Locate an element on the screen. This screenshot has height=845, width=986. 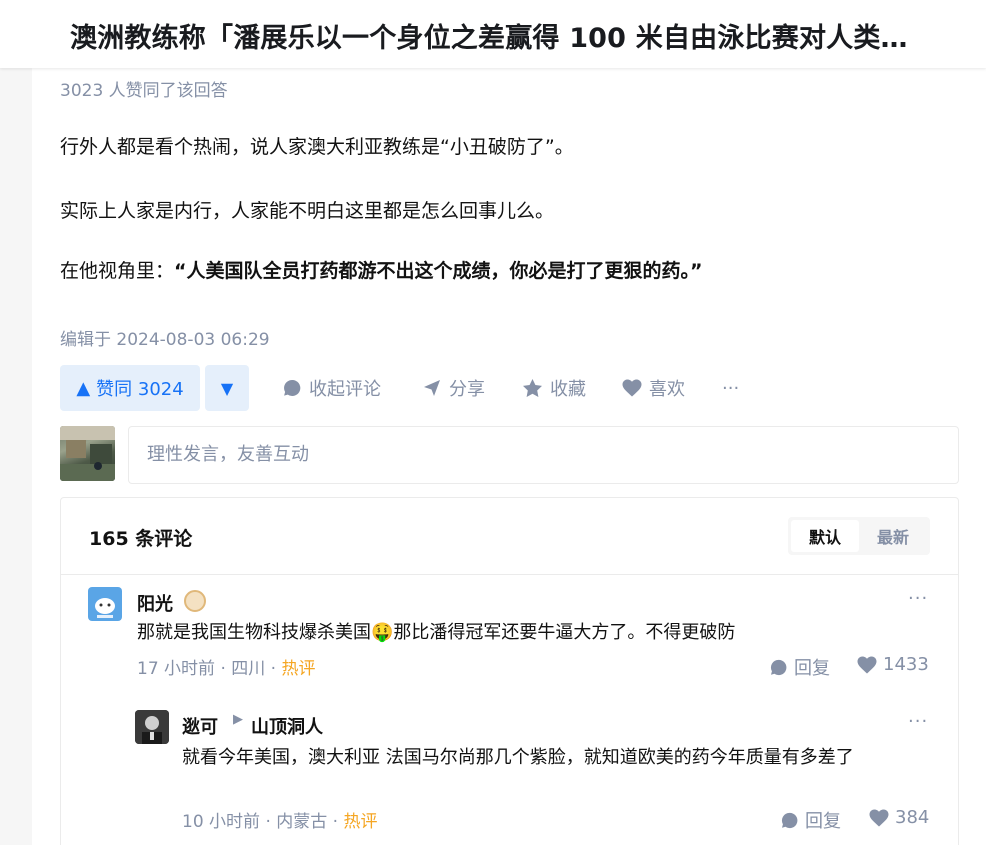
upvote-label: 赞同 3024 is located at coordinates (140, 389).